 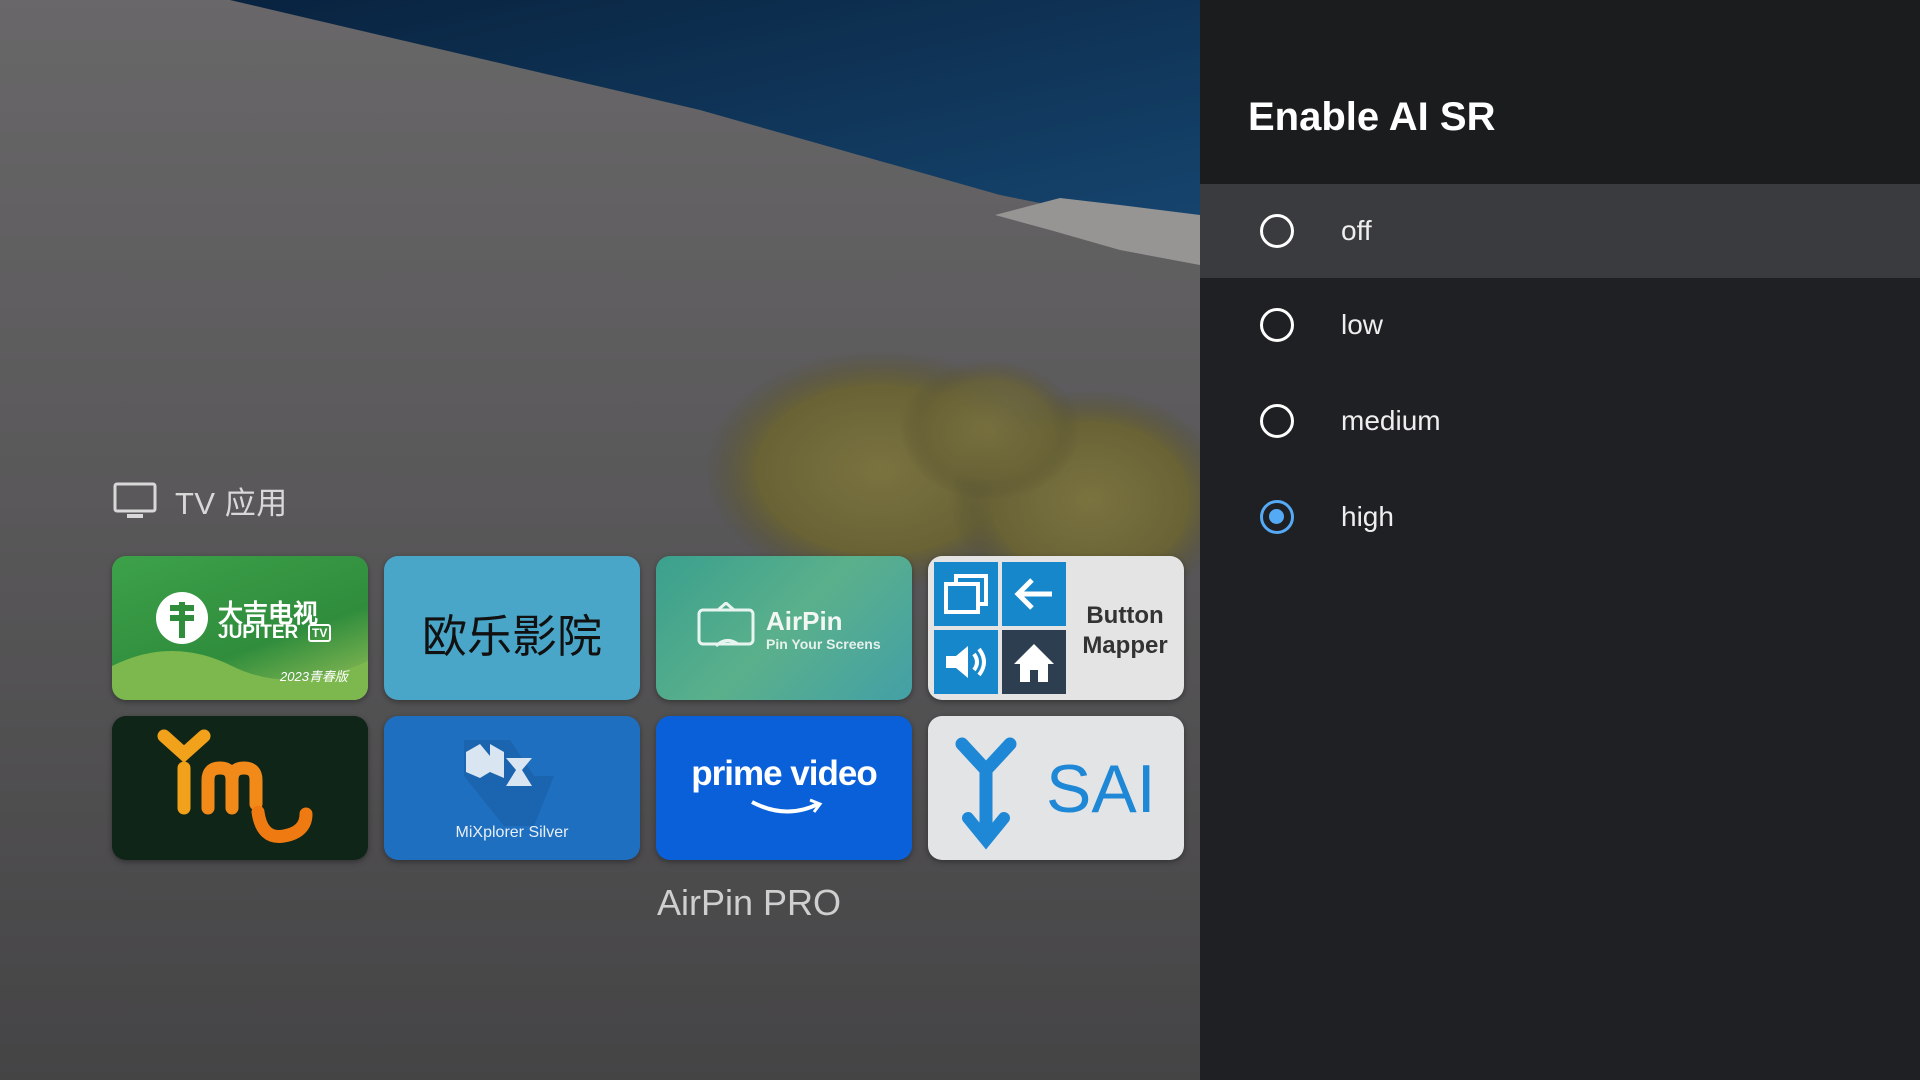 What do you see at coordinates (231, 503) in the screenshot?
I see `section-title: TV 应用` at bounding box center [231, 503].